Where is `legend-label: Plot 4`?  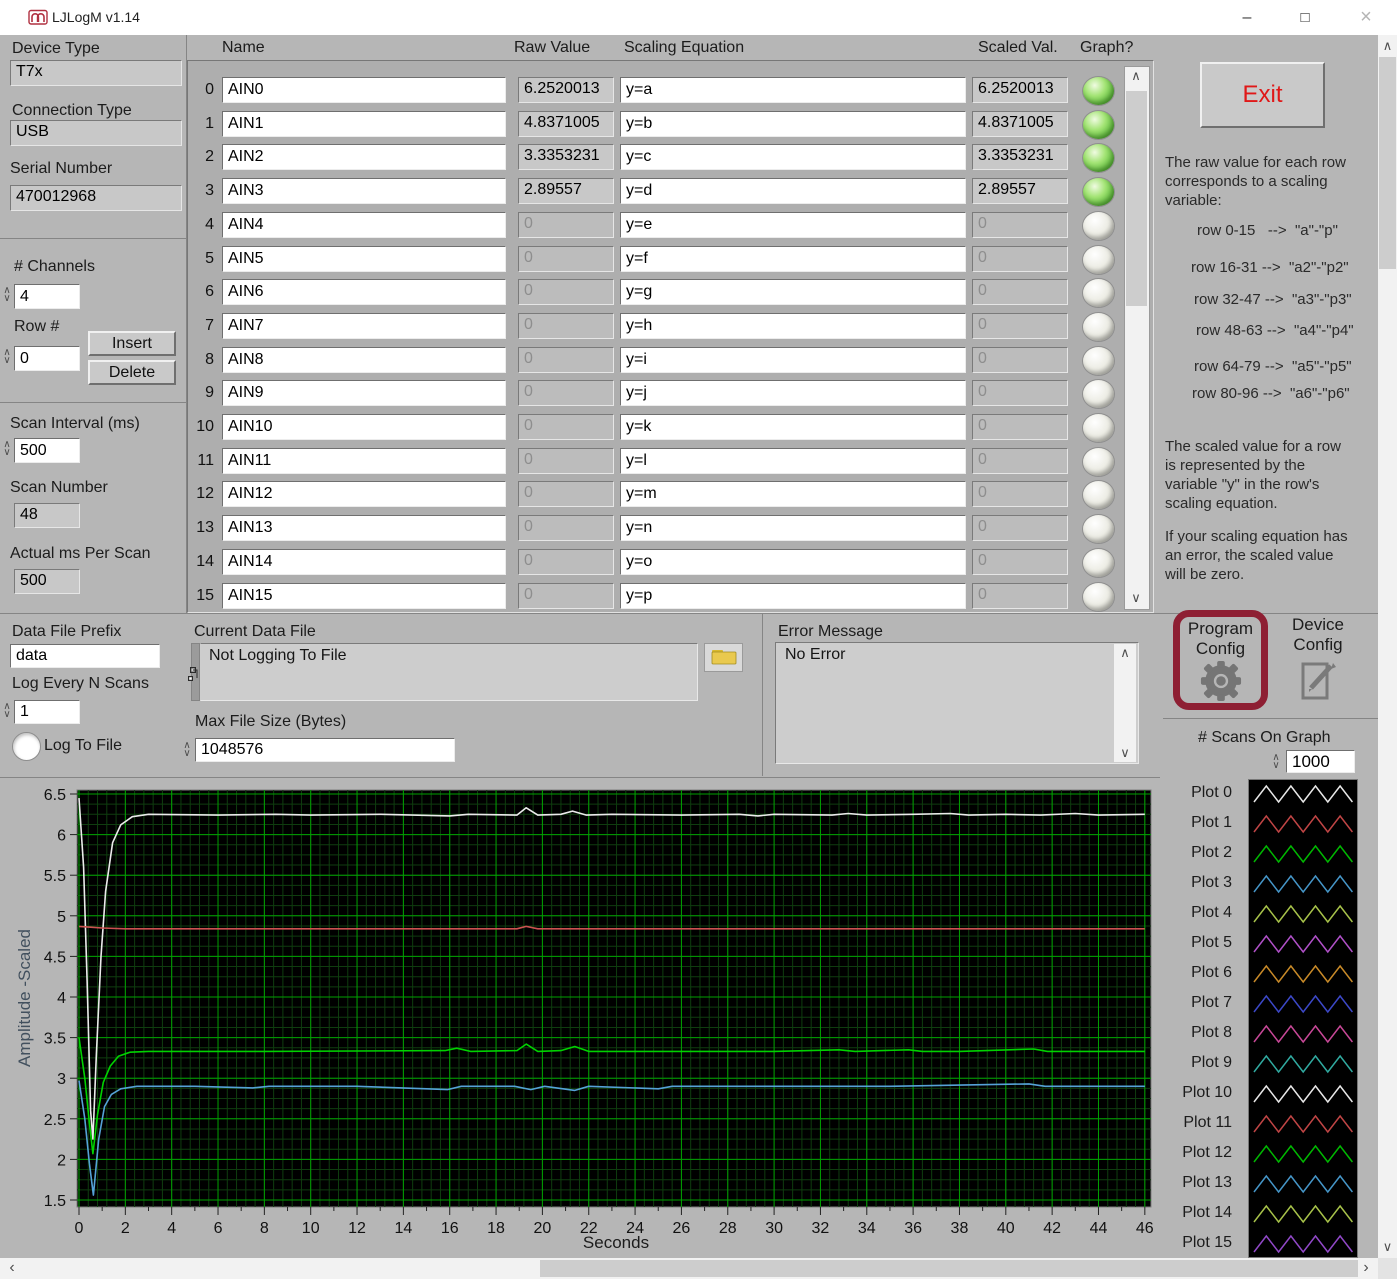
legend-label: Plot 4 is located at coordinates (1196, 913).